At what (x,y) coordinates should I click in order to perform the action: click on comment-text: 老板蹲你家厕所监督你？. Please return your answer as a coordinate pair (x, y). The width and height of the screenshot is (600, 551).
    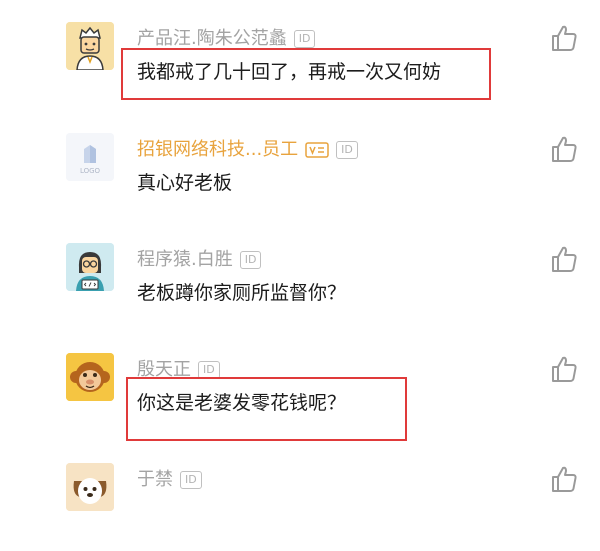
    Looking at the image, I should click on (242, 293).